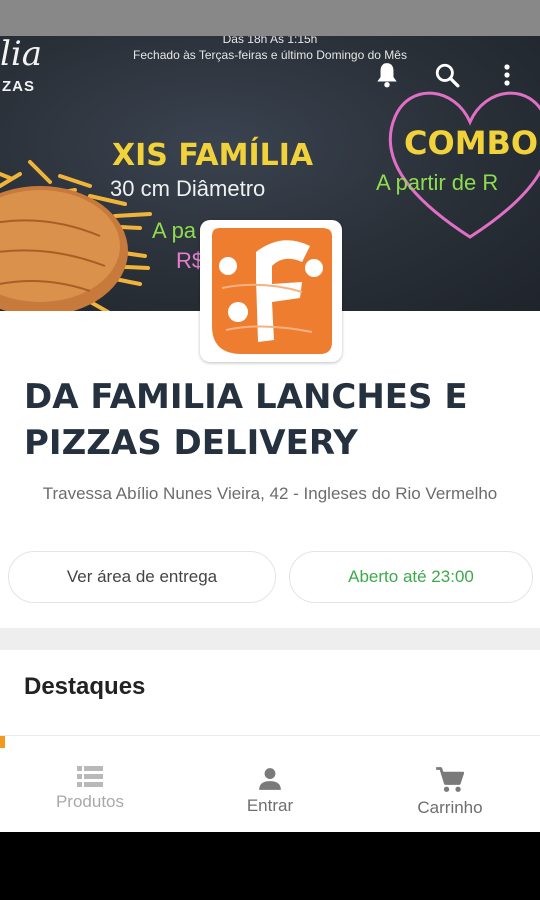 This screenshot has height=900, width=540. Describe the element at coordinates (18, 86) in the screenshot. I see `brand-fragment-sub: ZAS` at that location.